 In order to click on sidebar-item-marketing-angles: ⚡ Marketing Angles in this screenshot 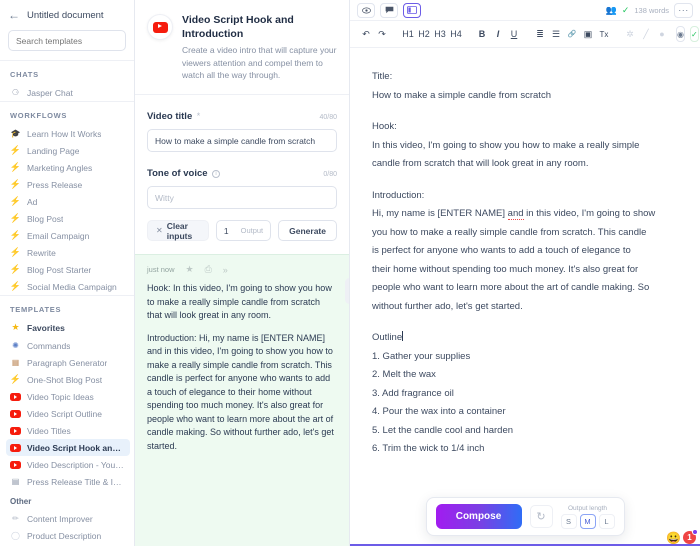, I will do `click(67, 167)`.